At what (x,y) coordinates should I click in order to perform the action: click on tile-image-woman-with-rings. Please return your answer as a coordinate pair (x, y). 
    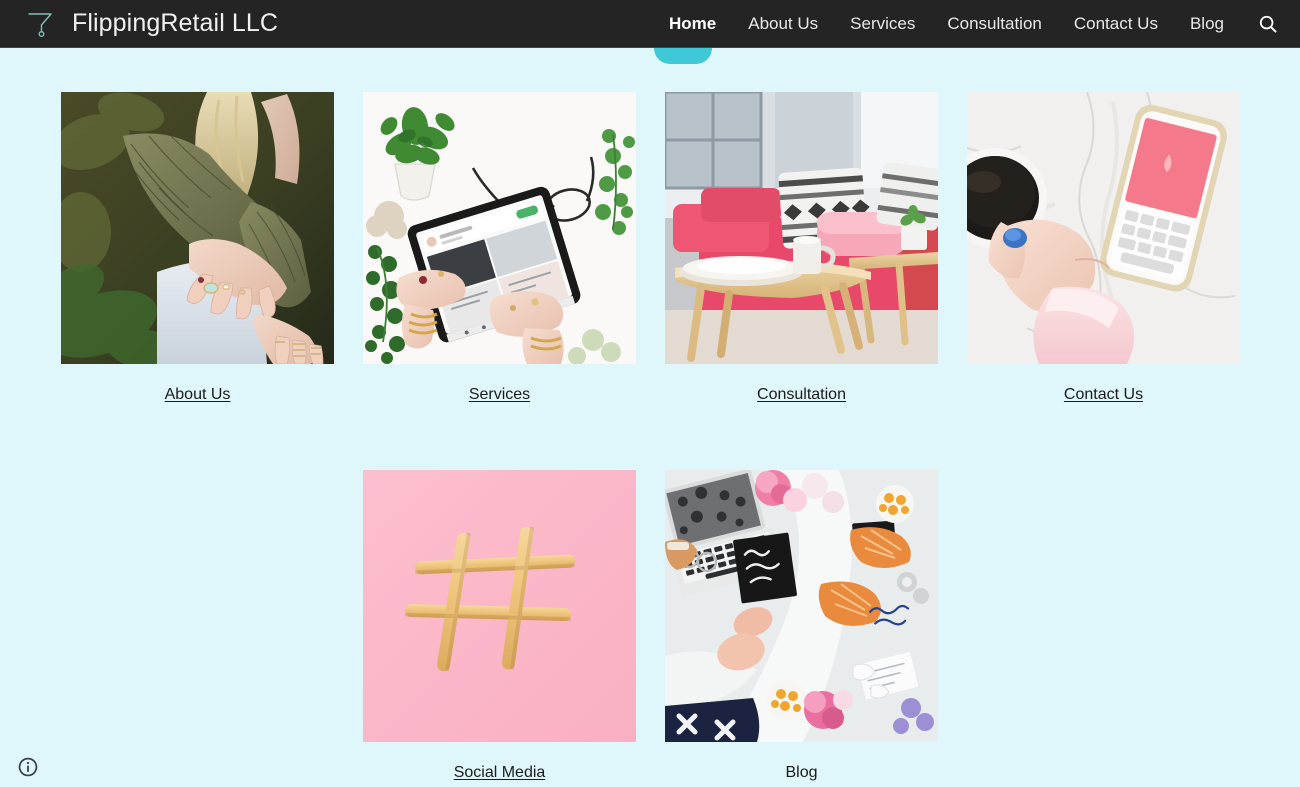
    Looking at the image, I should click on (197, 228).